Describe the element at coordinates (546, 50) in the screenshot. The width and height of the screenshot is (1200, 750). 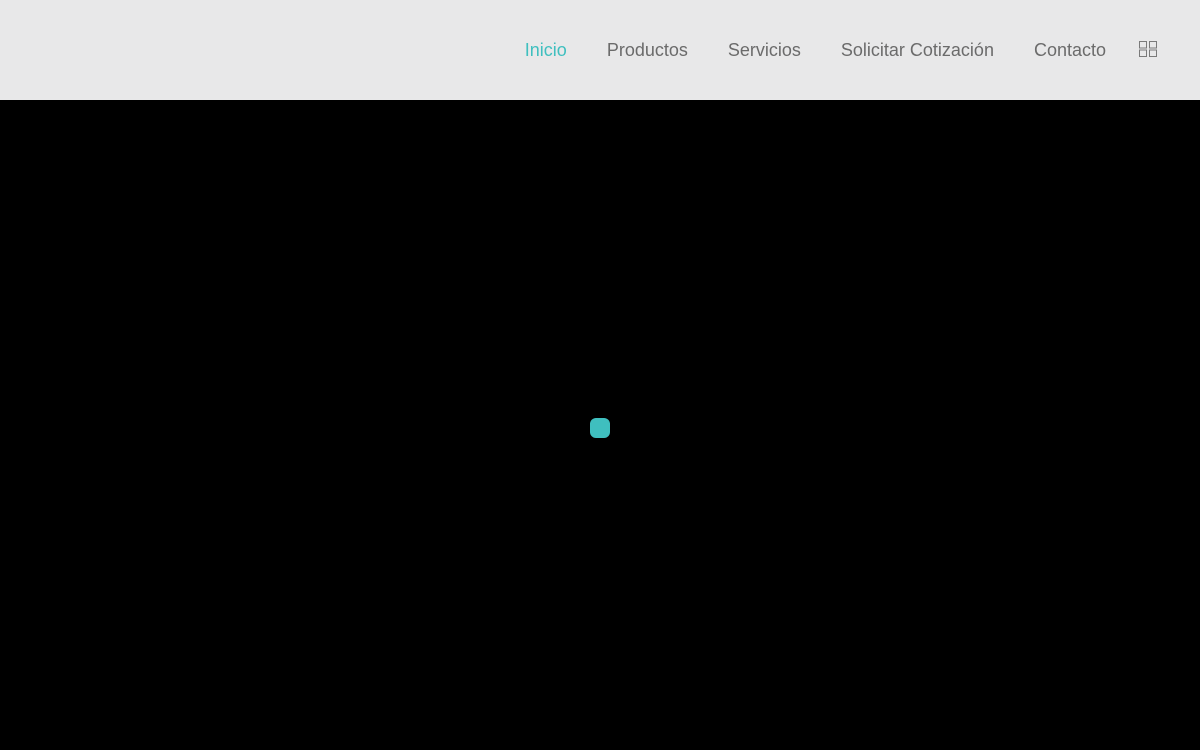
I see `nav-item-inicio: Inicio` at that location.